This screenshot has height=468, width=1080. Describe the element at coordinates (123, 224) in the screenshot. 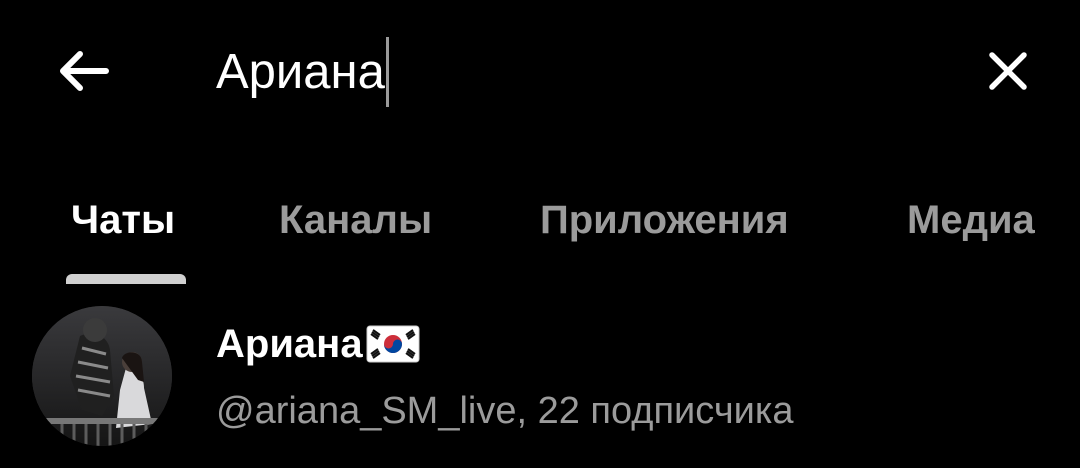

I see `tab-chats: Чаты` at that location.